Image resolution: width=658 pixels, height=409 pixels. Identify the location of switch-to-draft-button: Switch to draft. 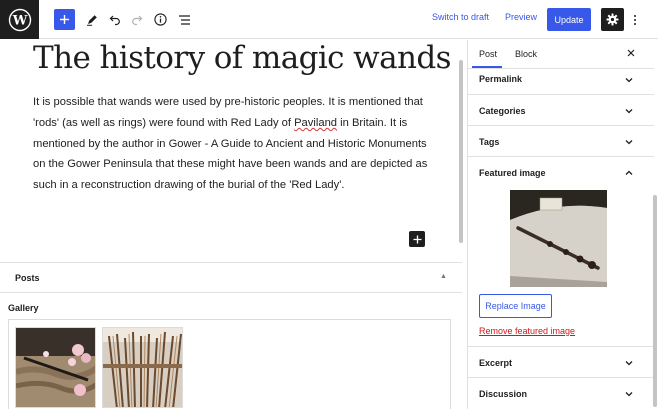
(460, 17).